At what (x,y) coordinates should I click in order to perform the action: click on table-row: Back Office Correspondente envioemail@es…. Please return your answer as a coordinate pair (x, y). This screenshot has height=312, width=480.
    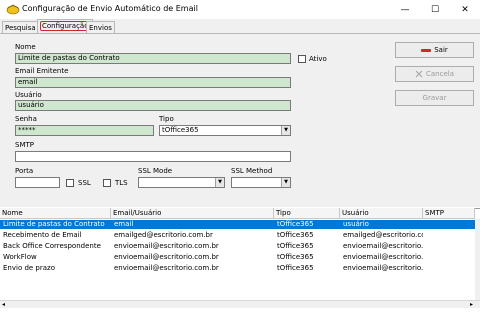
    Looking at the image, I should click on (237, 246).